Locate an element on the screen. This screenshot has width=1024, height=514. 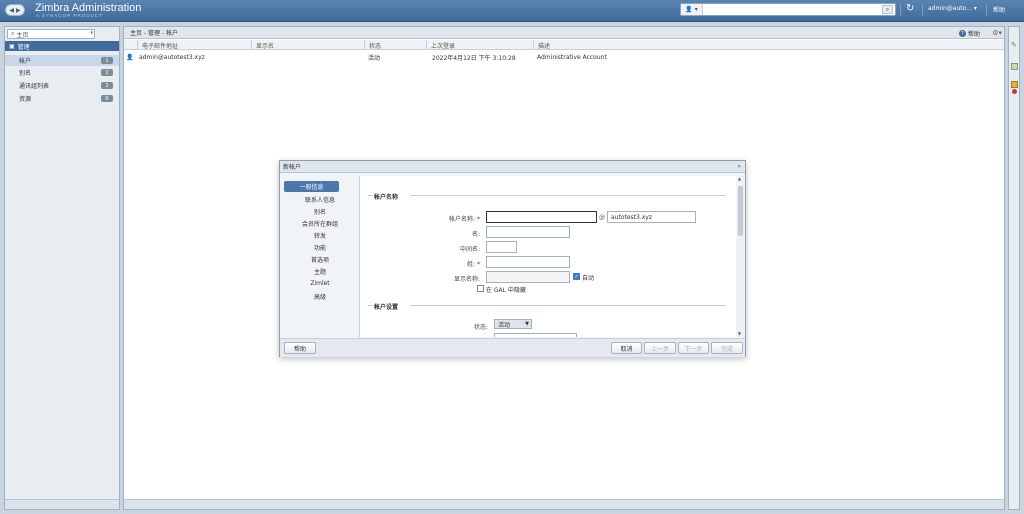
expand-icon: » is located at coordinates (739, 166).